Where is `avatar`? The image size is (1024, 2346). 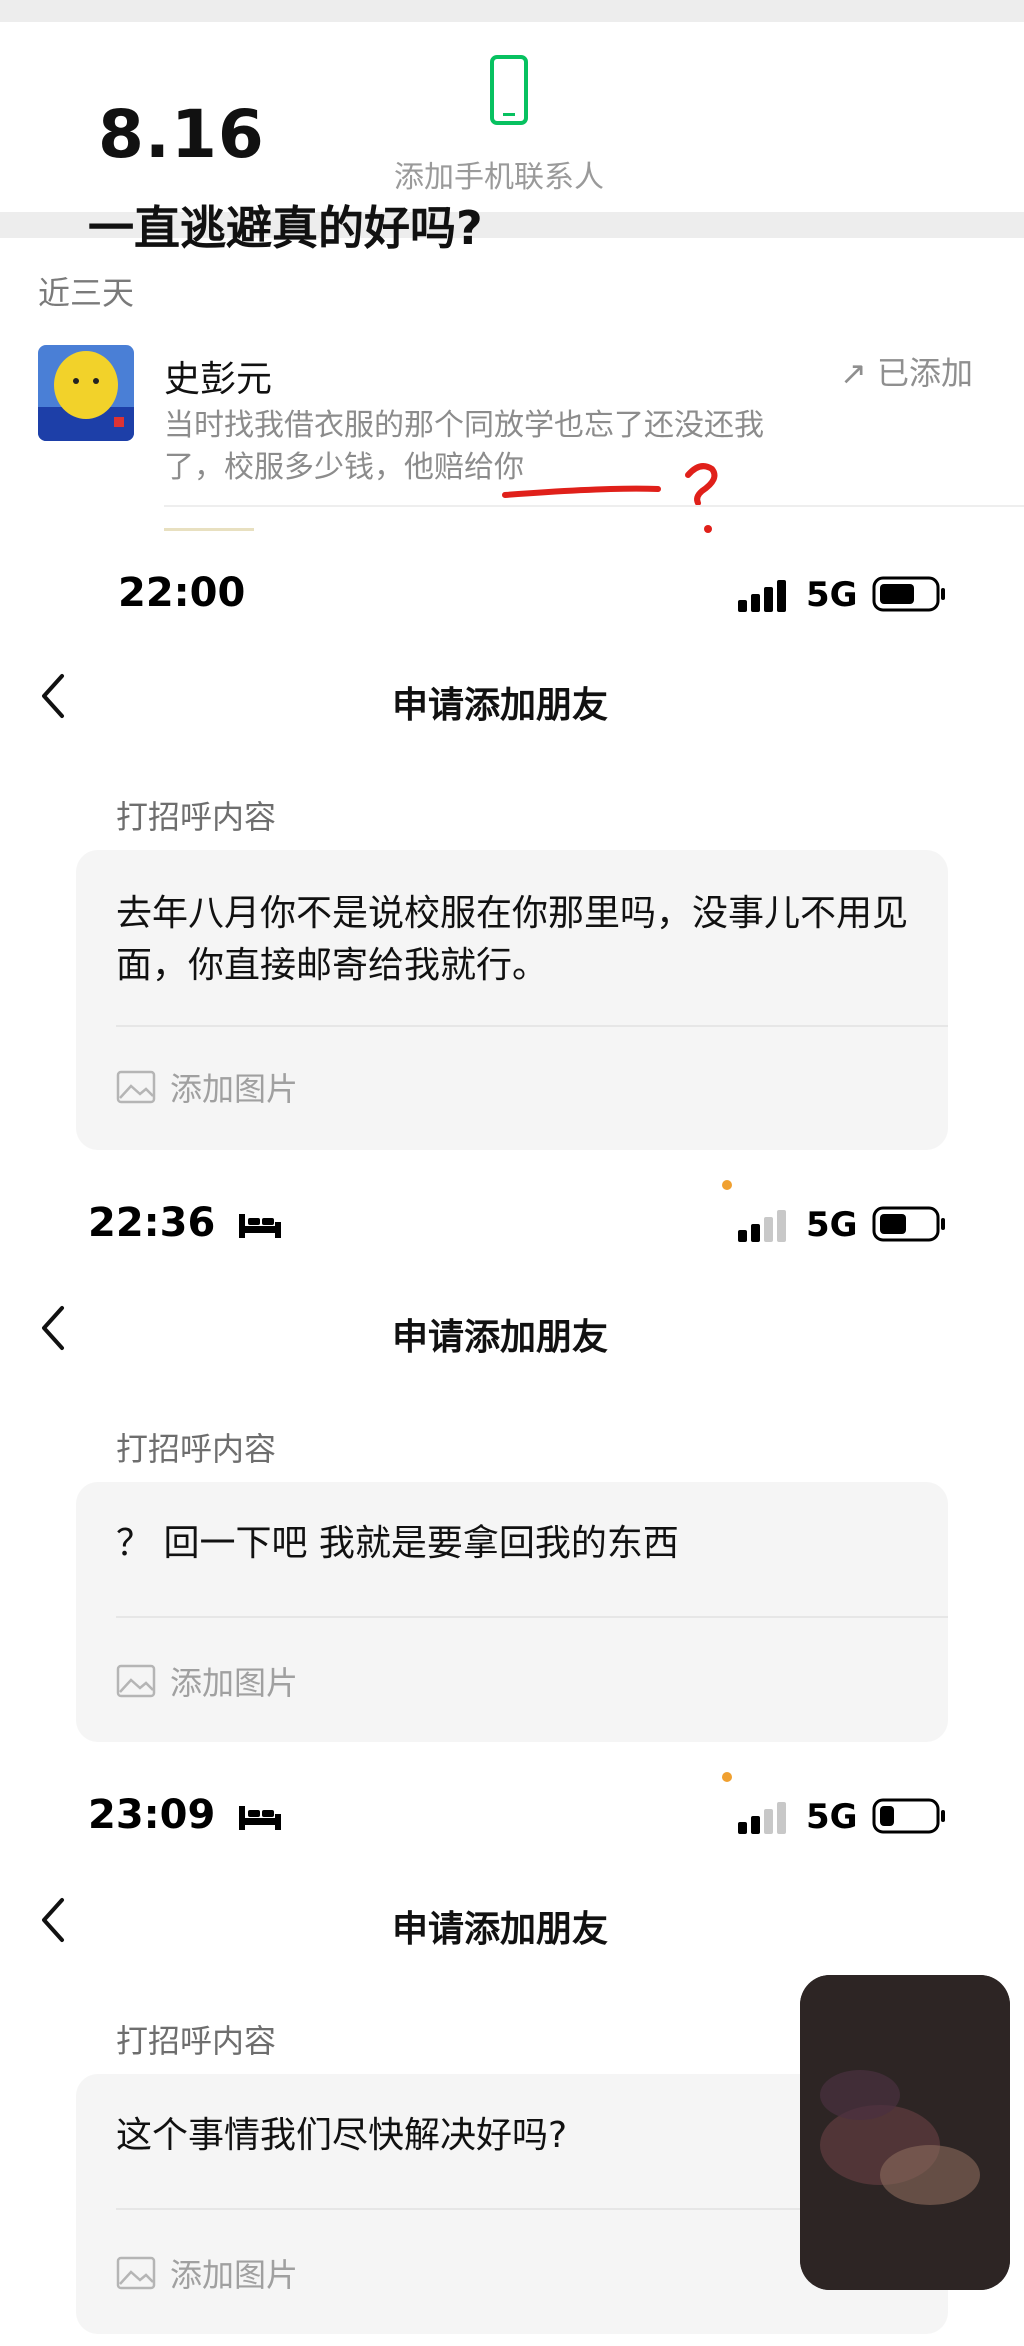
avatar is located at coordinates (86, 393).